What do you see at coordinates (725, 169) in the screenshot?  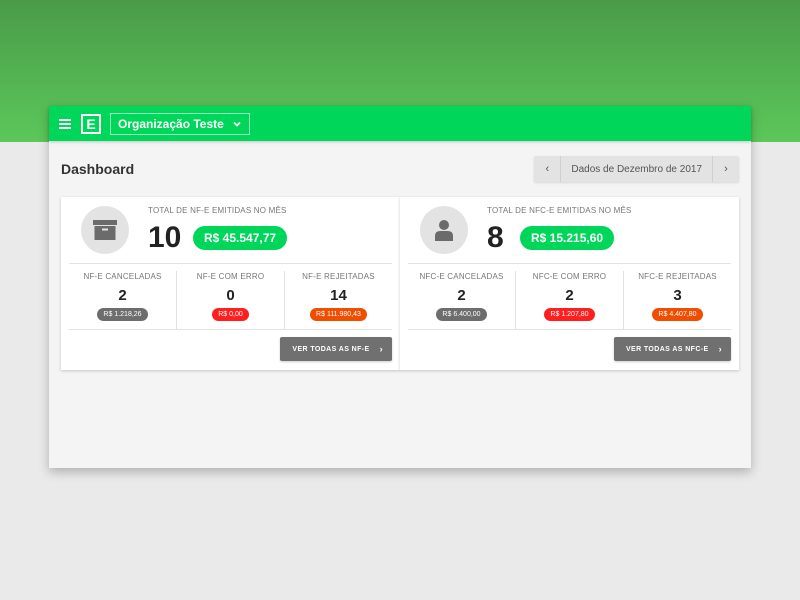 I see `next-month-button: ›` at bounding box center [725, 169].